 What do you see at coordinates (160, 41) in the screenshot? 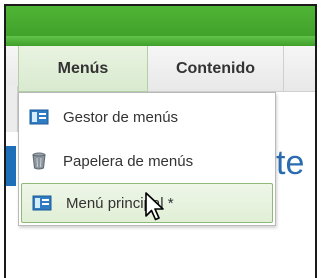
I see `header-stripe` at bounding box center [160, 41].